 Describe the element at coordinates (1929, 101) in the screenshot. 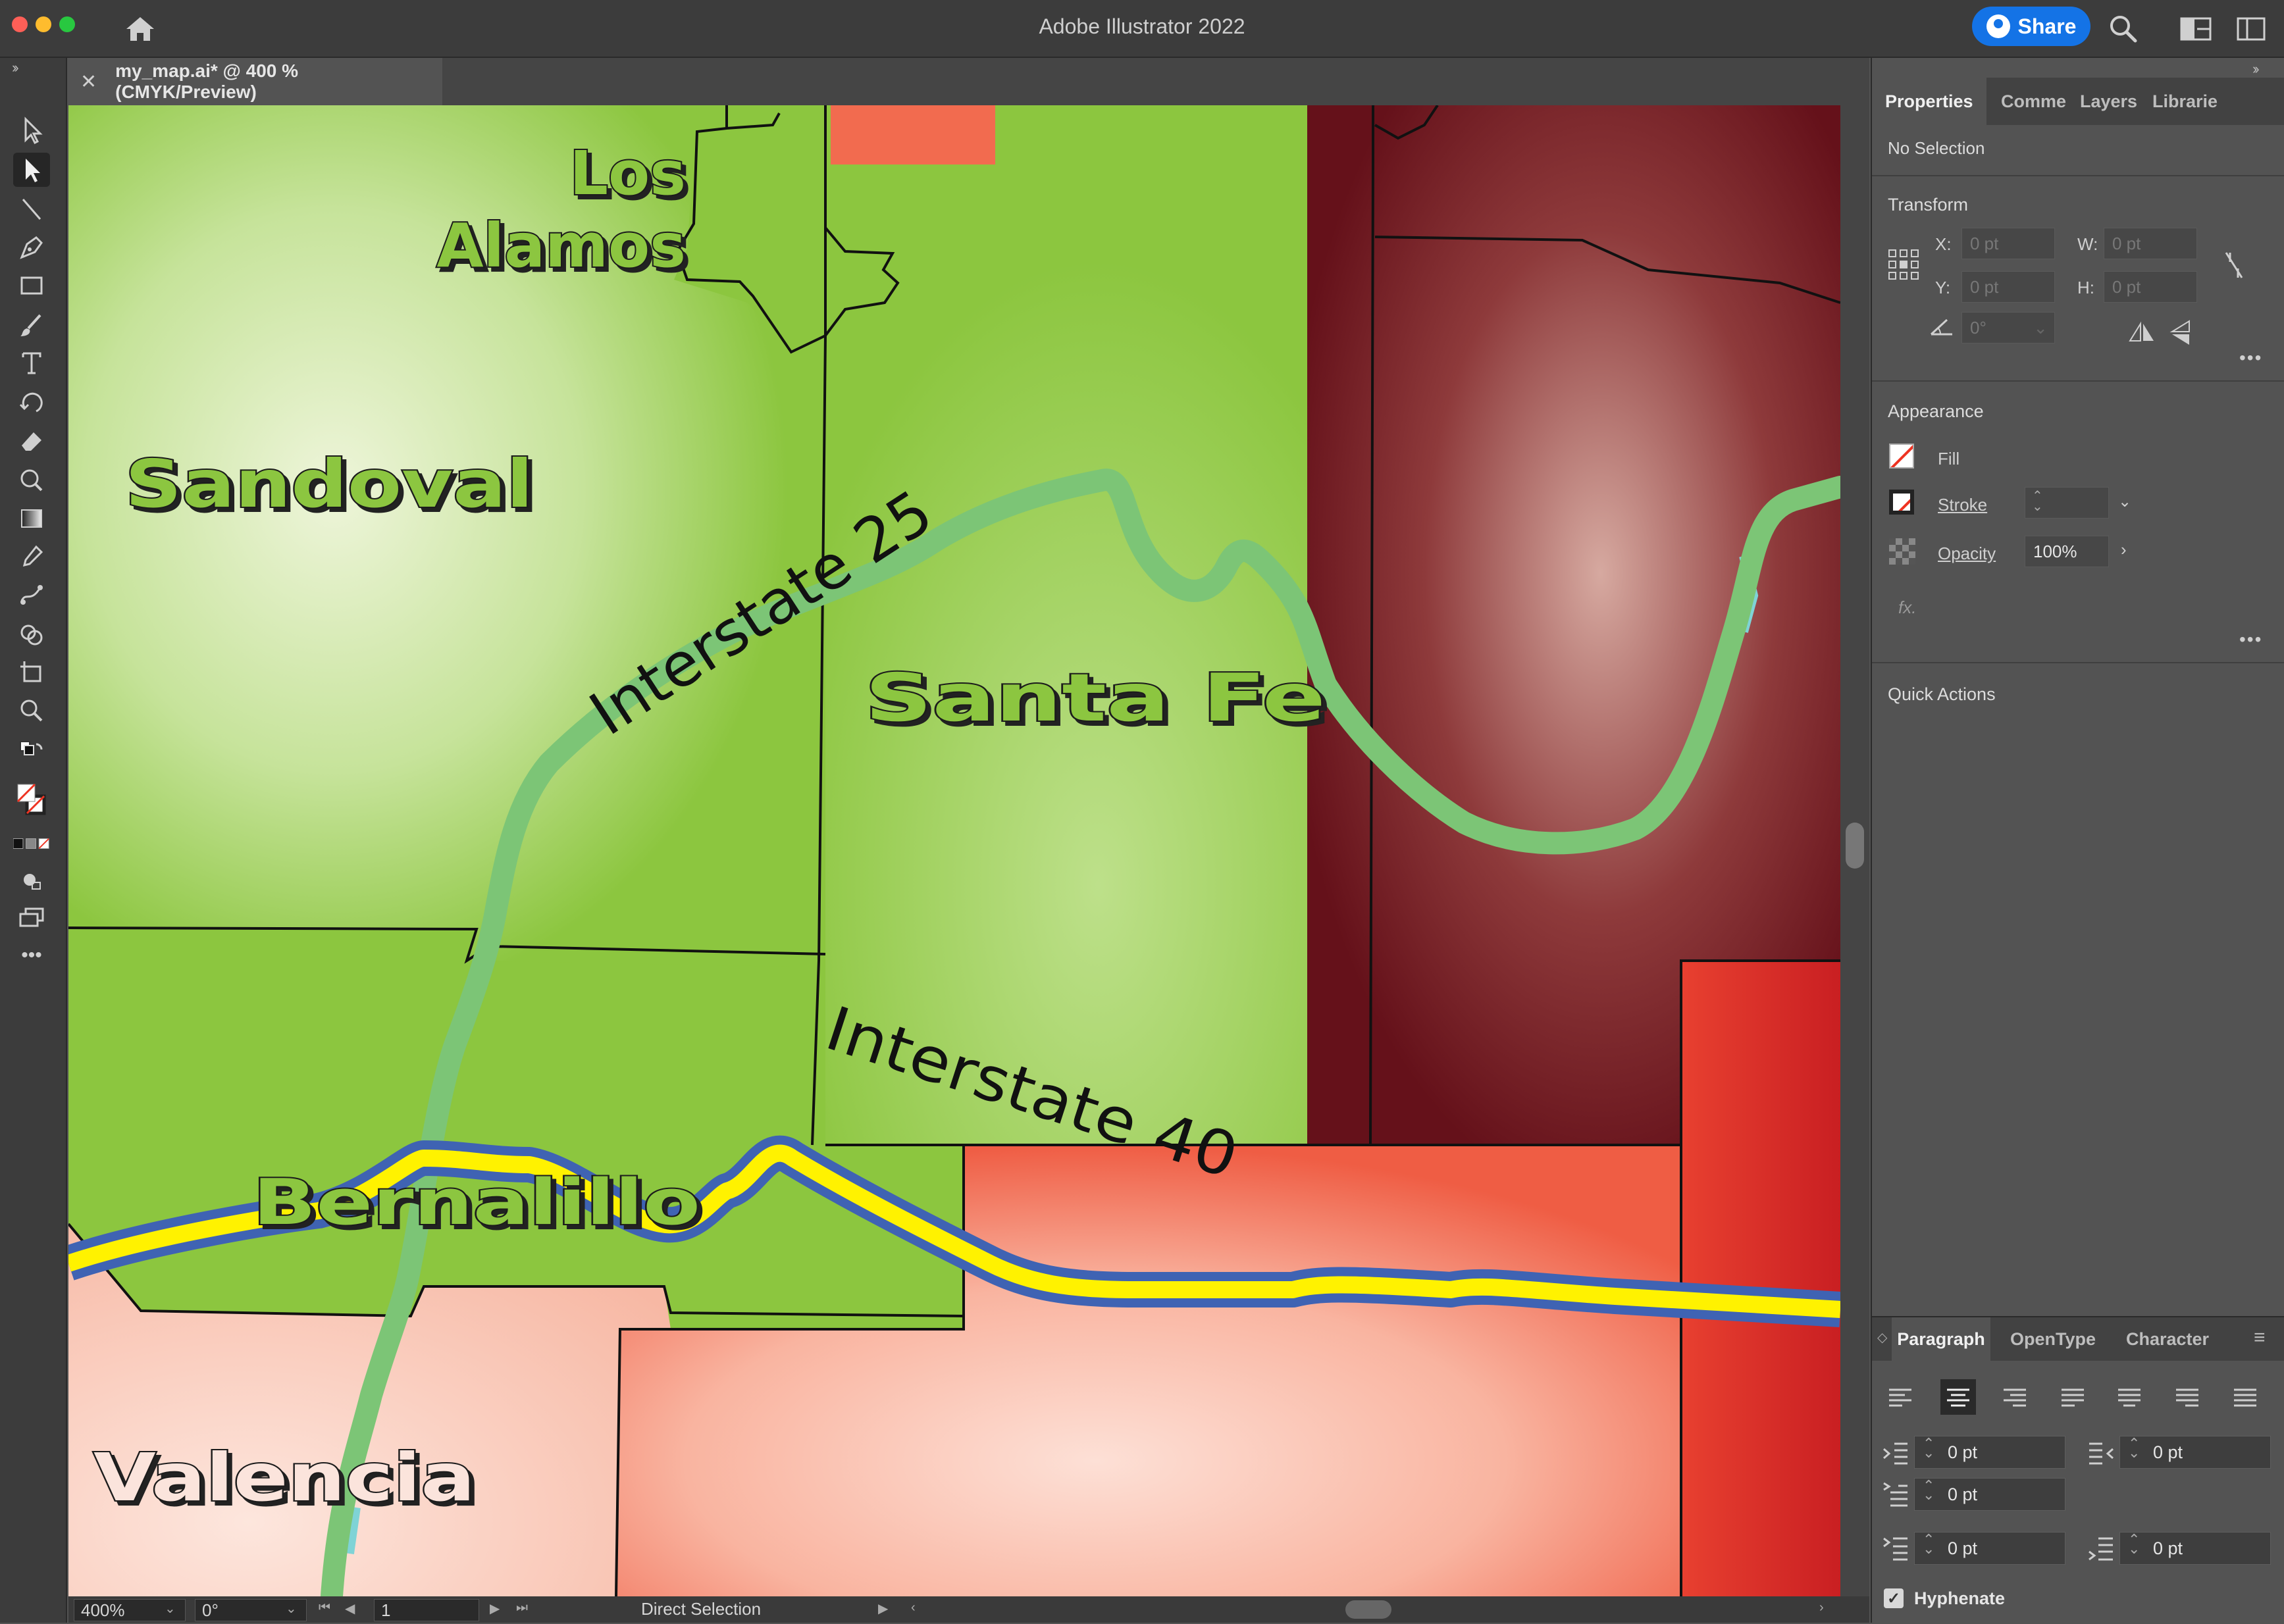

I see `tab-properties: Properties` at that location.